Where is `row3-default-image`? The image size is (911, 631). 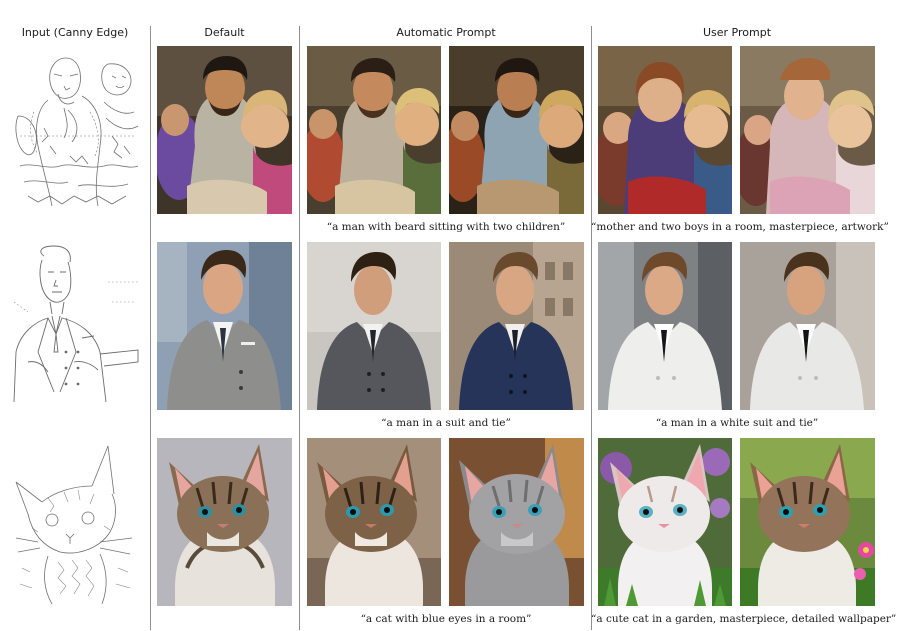
row3-default-image is located at coordinates (224, 522).